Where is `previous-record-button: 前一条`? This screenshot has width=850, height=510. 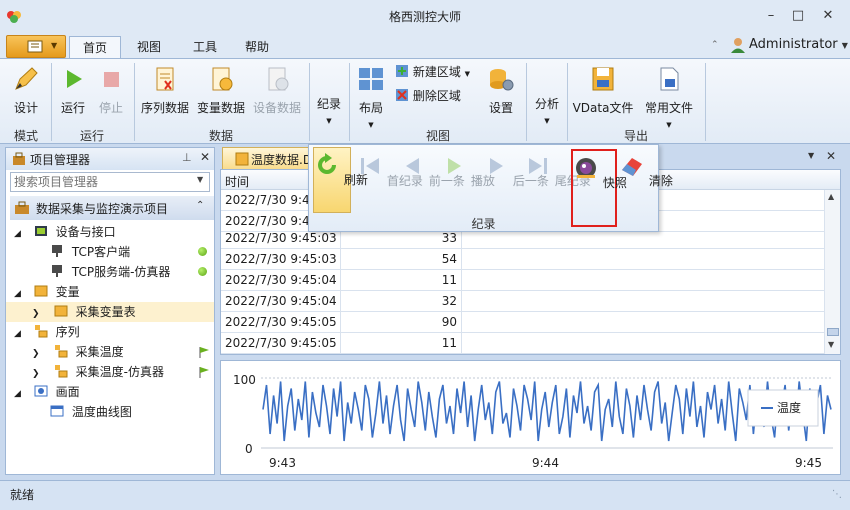 previous-record-button: 前一条 is located at coordinates (432, 179).